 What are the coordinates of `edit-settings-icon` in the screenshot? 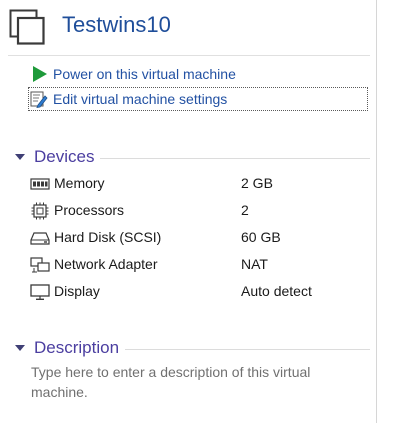 It's located at (39, 99).